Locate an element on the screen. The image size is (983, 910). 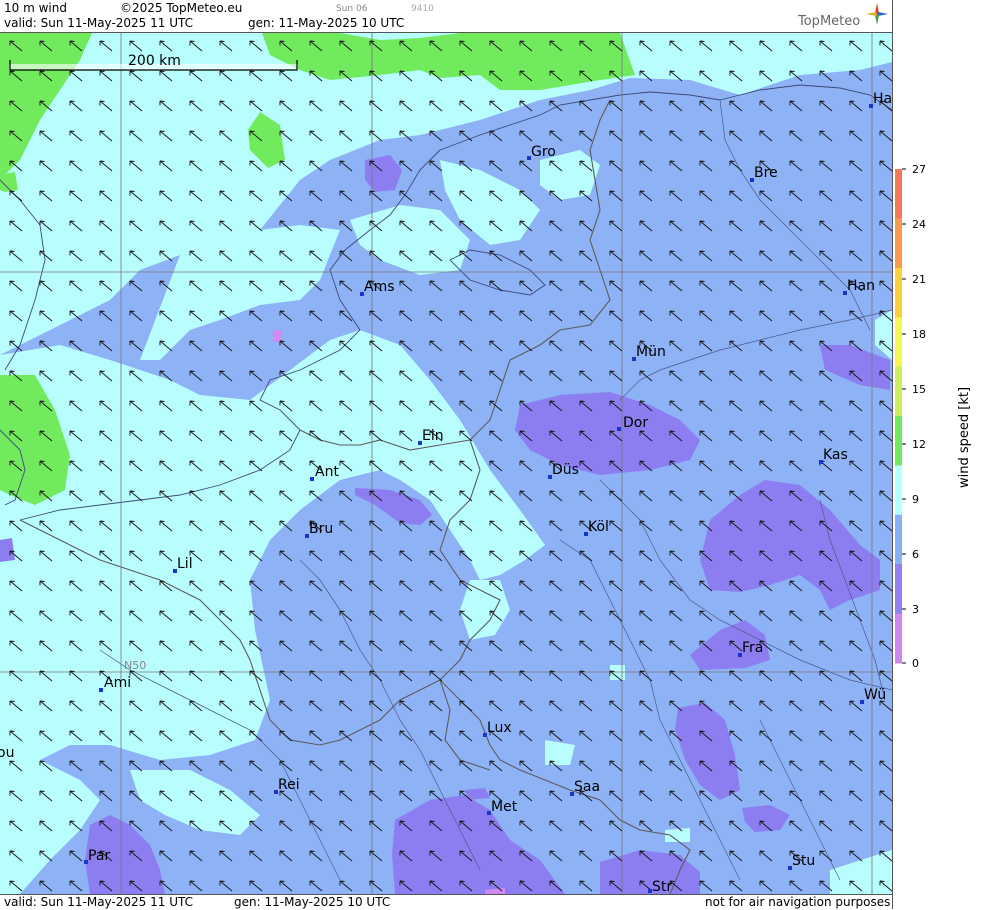
disclaimer-text: not for air navigation purposes is located at coordinates (798, 902).